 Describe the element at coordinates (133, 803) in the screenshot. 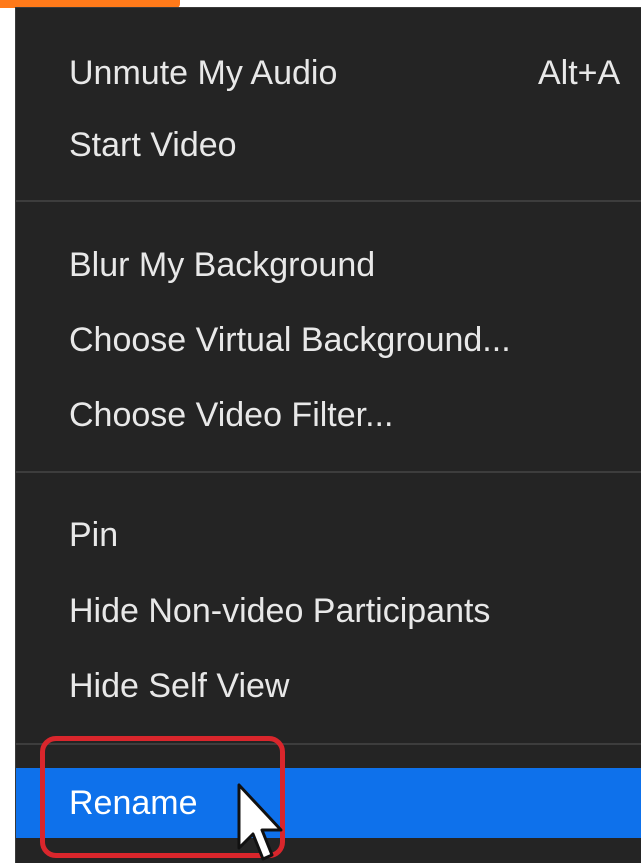

I see `menu-item-label: Rename` at that location.